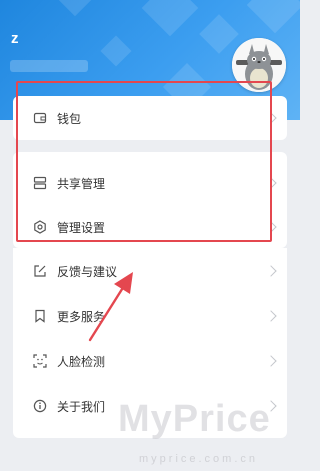 This screenshot has width=320, height=471. Describe the element at coordinates (40, 183) in the screenshot. I see `share-manage-icon` at that location.